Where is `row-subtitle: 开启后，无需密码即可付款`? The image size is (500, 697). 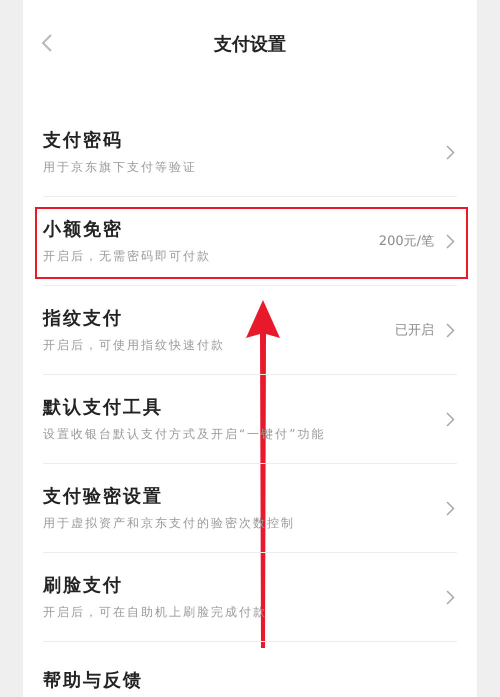
row-subtitle: 开启后，无需密码即可付款 is located at coordinates (127, 256).